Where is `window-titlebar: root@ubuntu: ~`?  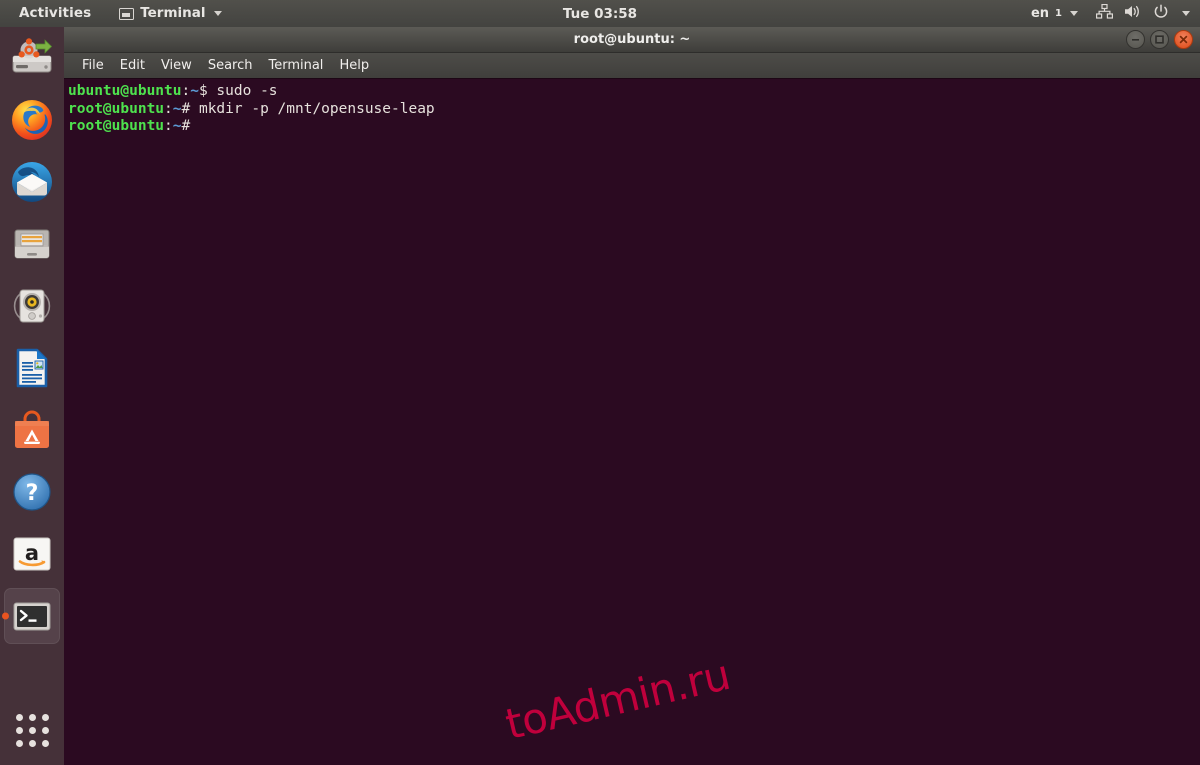 window-titlebar: root@ubuntu: ~ is located at coordinates (632, 40).